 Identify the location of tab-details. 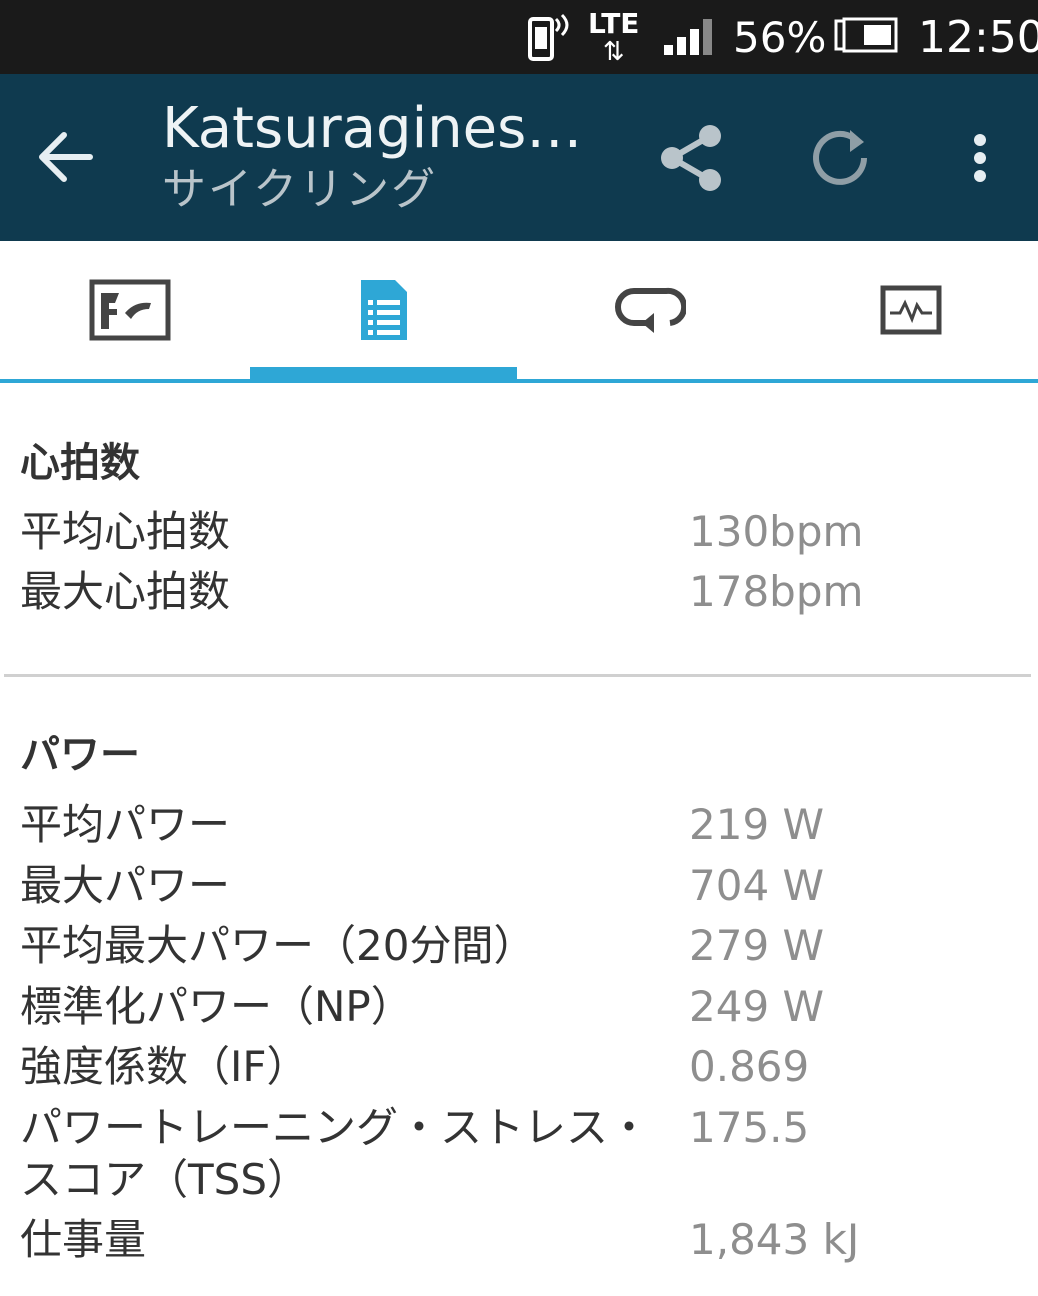
(383, 310).